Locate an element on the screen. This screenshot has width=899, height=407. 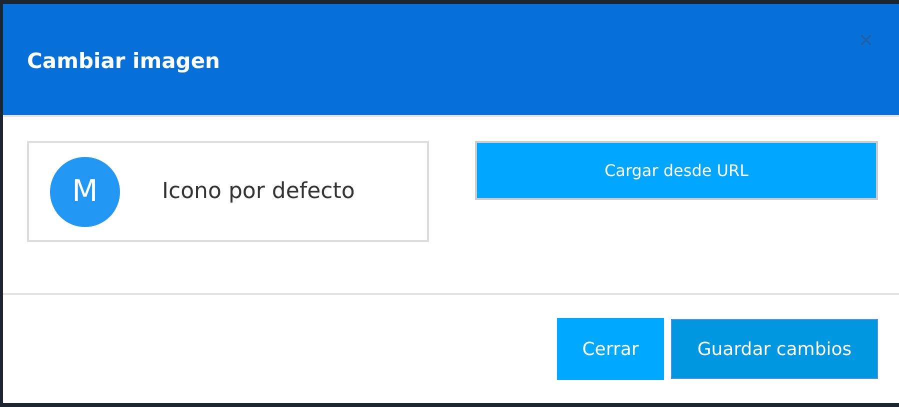
save-button: Guardar cambios is located at coordinates (774, 349).